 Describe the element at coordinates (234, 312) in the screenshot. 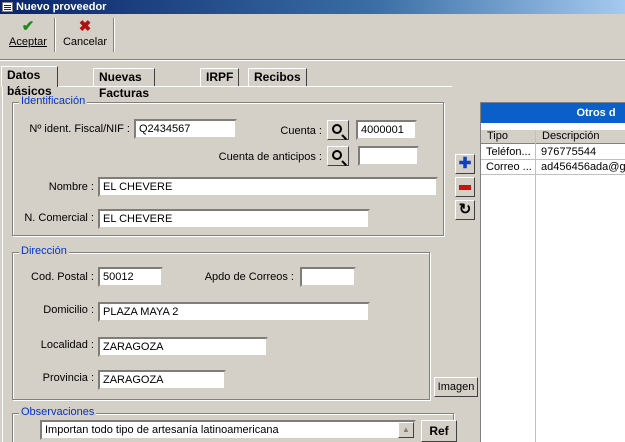

I see `domicilio-field: PLAZA MAYA 2` at that location.